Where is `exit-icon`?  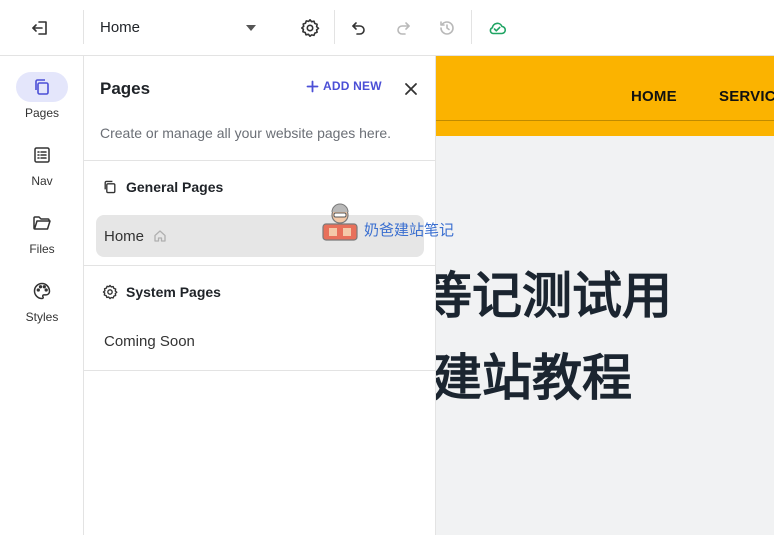 exit-icon is located at coordinates (40, 28).